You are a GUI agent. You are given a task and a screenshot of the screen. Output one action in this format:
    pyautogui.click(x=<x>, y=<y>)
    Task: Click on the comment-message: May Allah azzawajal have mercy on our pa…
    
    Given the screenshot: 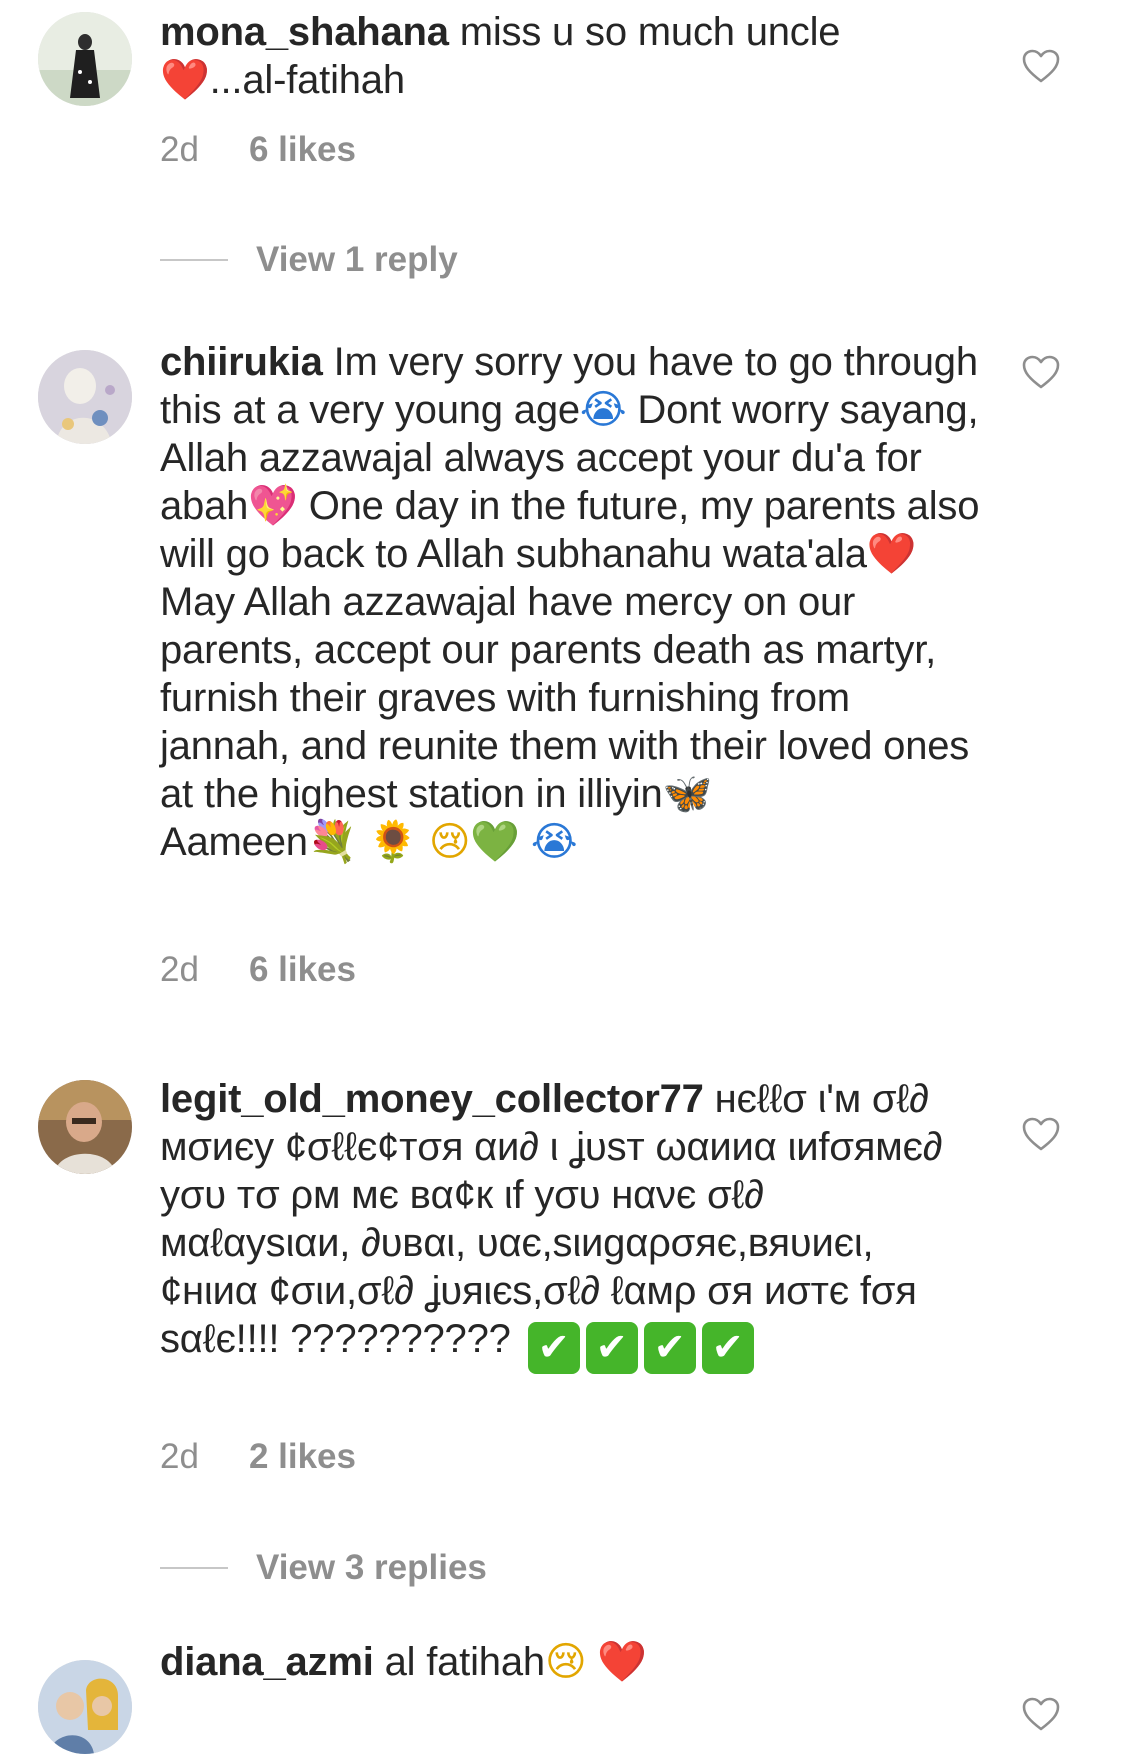 What is the action you would take?
    pyautogui.click(x=565, y=698)
    